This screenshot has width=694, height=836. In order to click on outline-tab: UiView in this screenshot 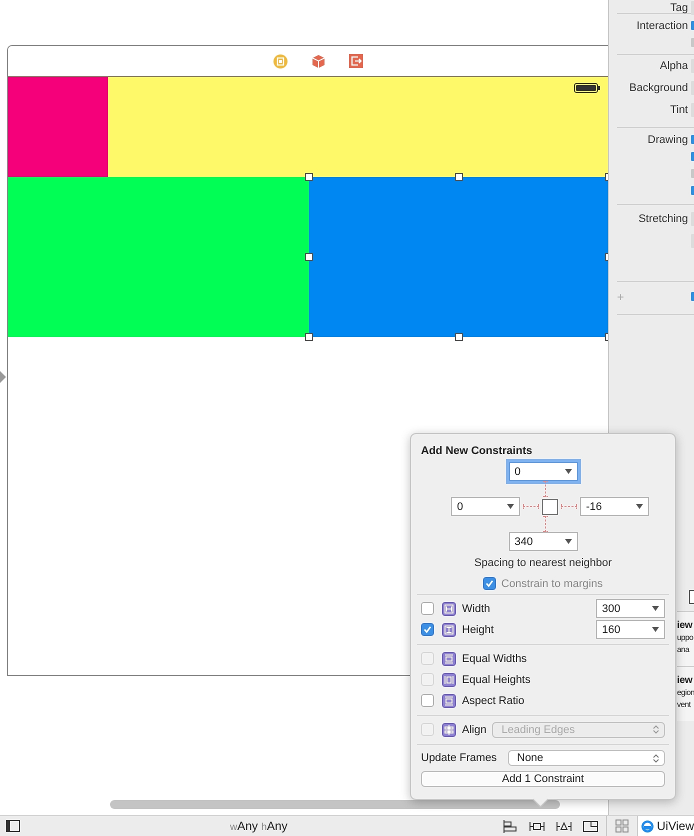, I will do `click(665, 826)`.